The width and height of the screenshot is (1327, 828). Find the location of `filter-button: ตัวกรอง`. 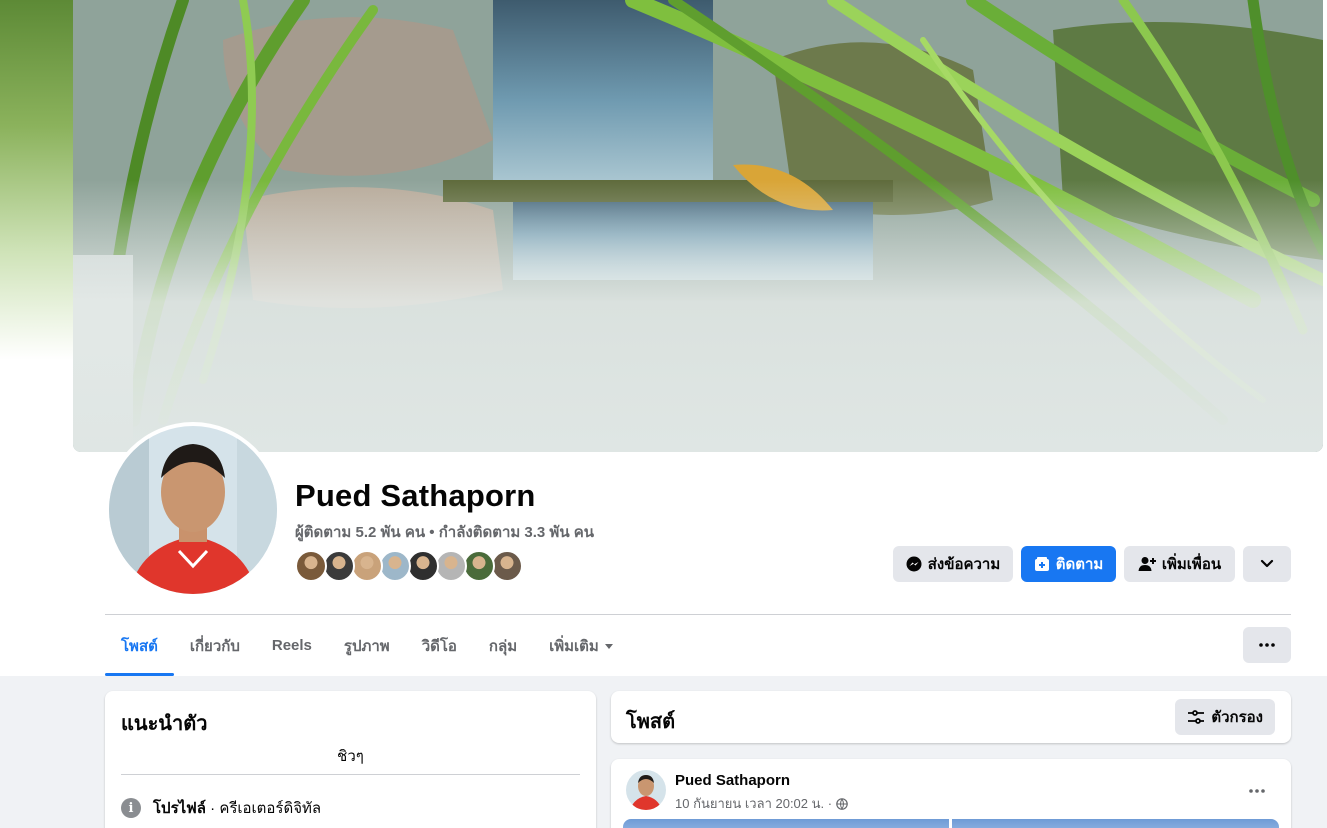

filter-button: ตัวกรอง is located at coordinates (1225, 717).